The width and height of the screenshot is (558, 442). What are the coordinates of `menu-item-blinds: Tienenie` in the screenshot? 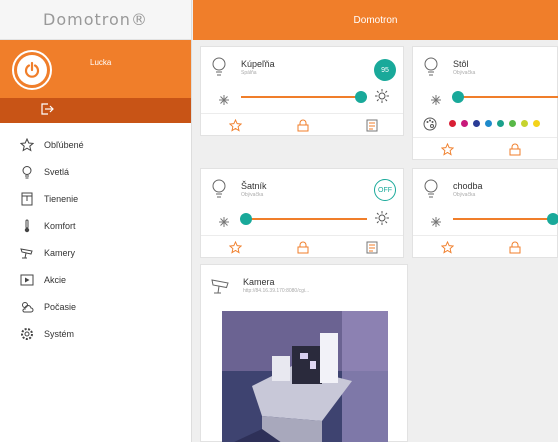 It's located at (95, 198).